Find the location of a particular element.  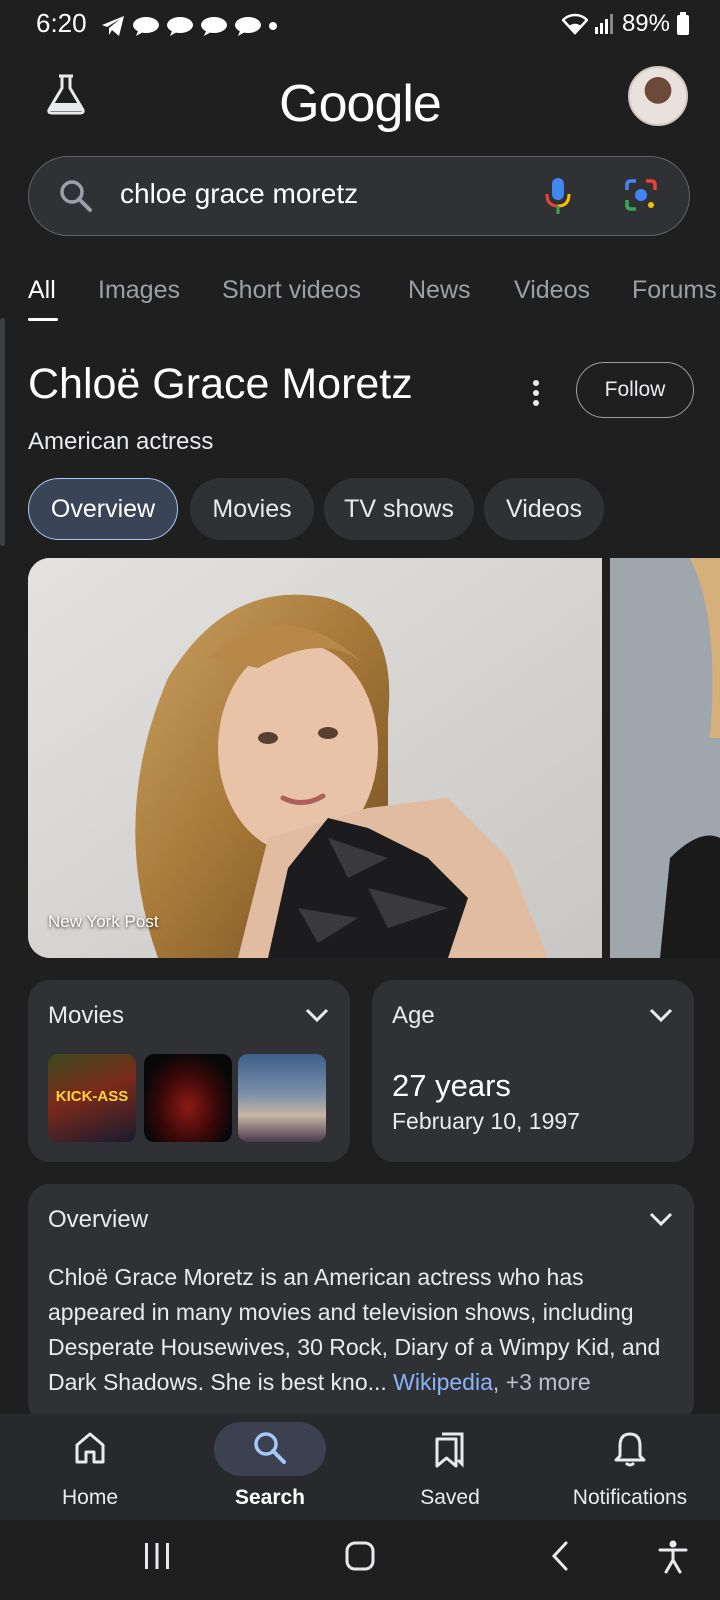

tab-videos: Videos is located at coordinates (552, 290).